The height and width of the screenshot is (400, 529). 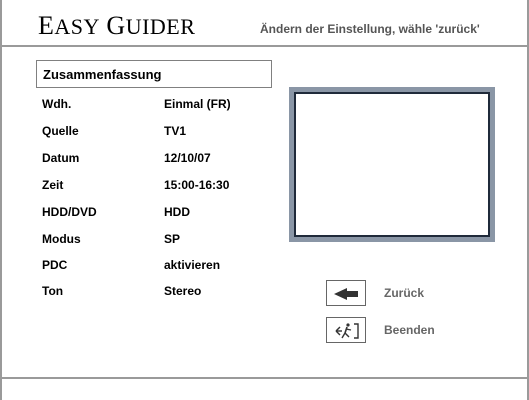 I want to click on row-value: Einmal (FR), so click(x=197, y=104).